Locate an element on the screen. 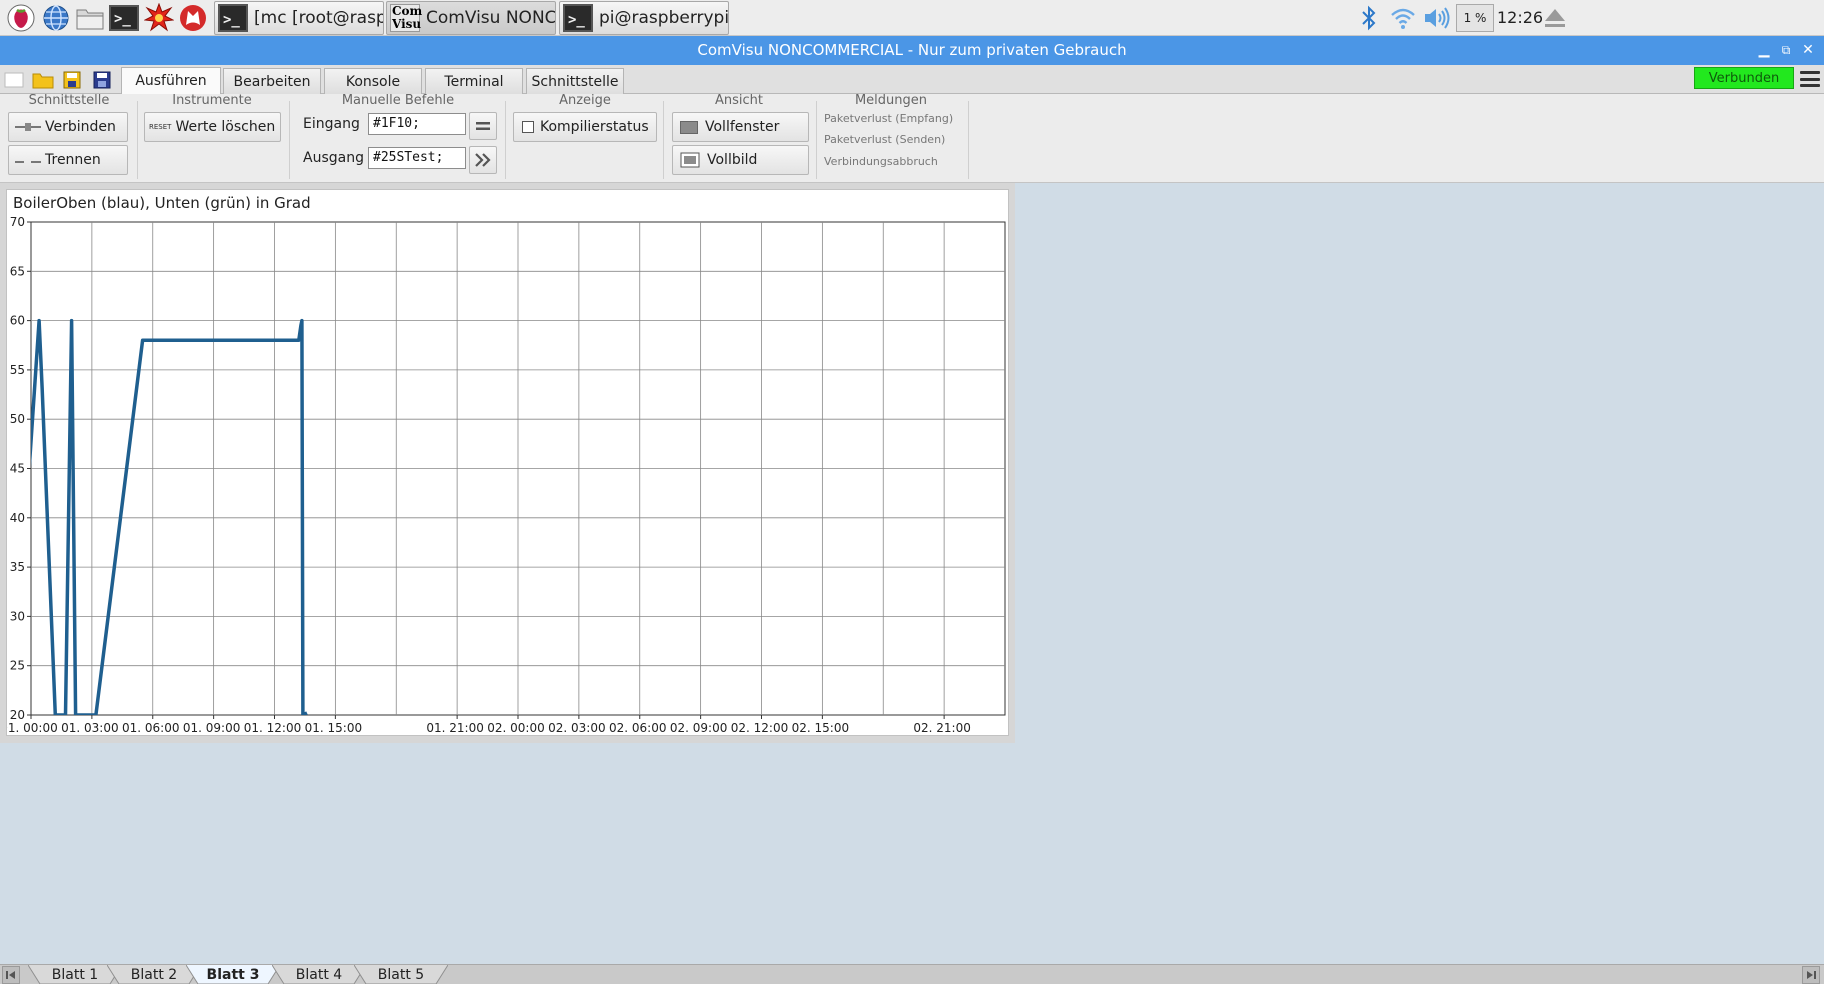 The image size is (1824, 984). disconnect-button: Trennen is located at coordinates (68, 160).